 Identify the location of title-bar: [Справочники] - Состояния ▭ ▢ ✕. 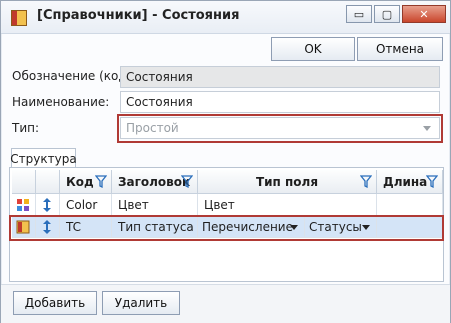
(225, 17).